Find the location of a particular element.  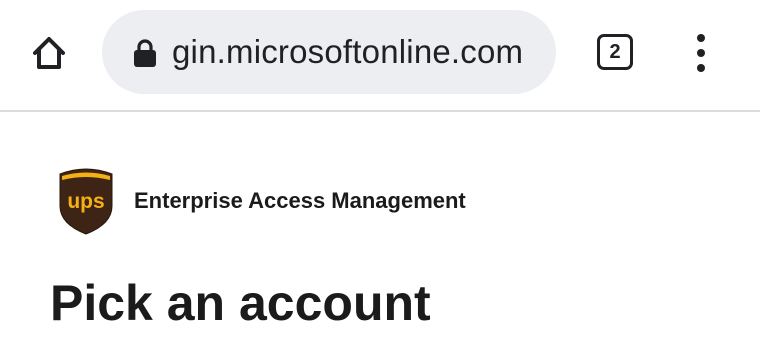

tab-count: 2 is located at coordinates (615, 51).